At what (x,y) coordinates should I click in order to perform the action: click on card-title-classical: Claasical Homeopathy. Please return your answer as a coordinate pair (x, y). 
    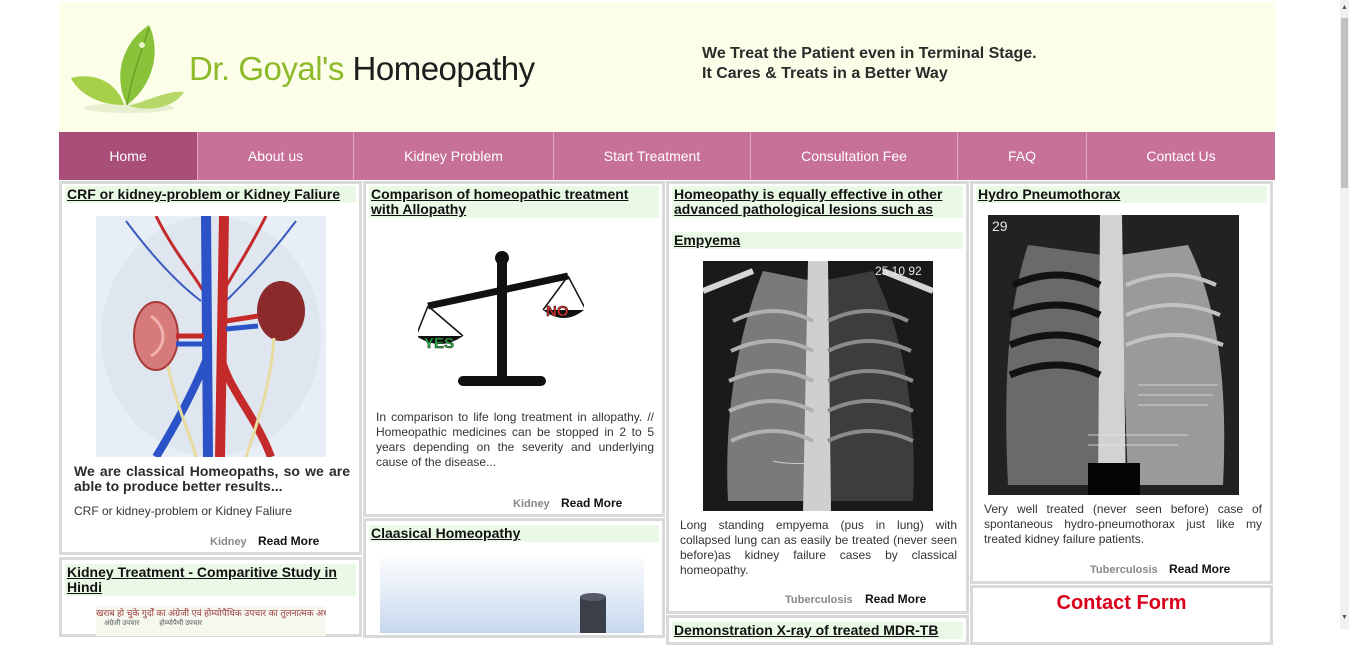
    Looking at the image, I should click on (514, 533).